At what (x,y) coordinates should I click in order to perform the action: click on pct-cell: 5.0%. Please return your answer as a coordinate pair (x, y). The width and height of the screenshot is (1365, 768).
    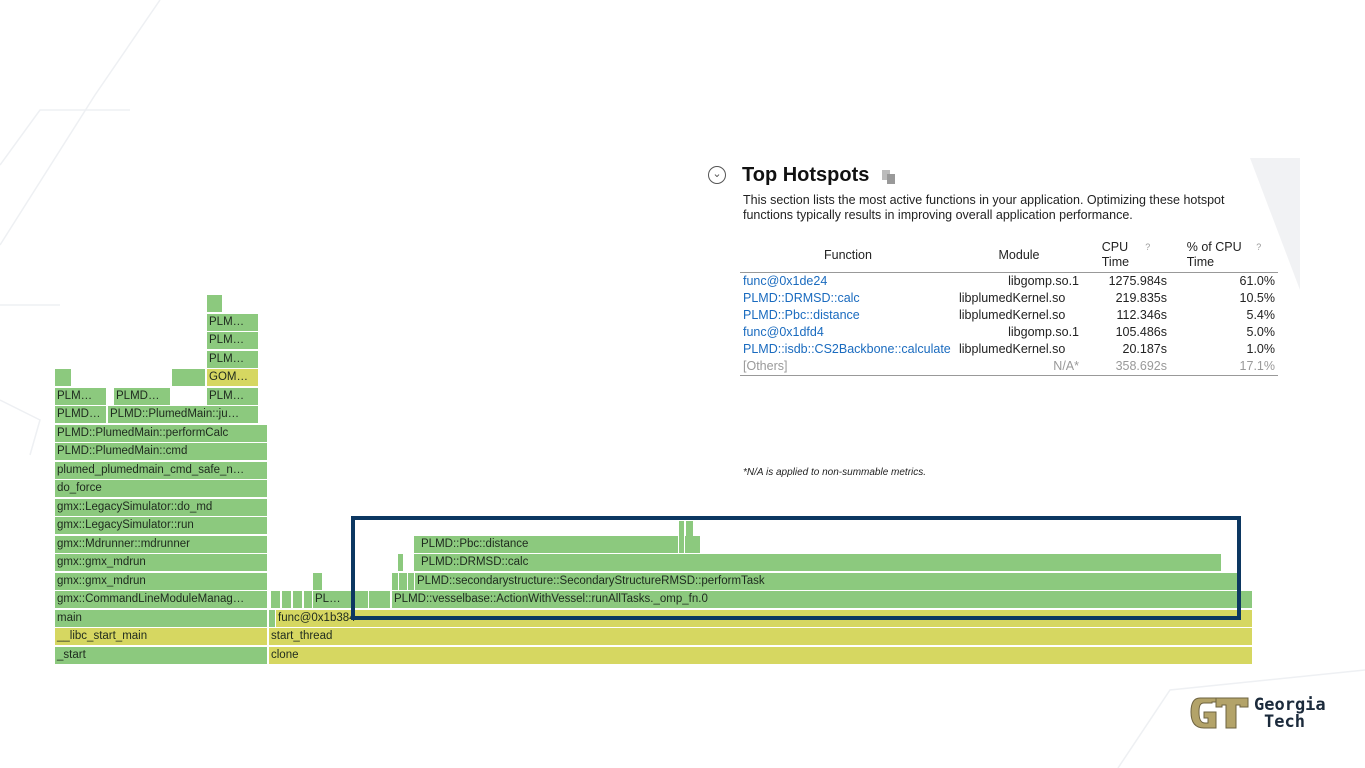
    Looking at the image, I should click on (1261, 332).